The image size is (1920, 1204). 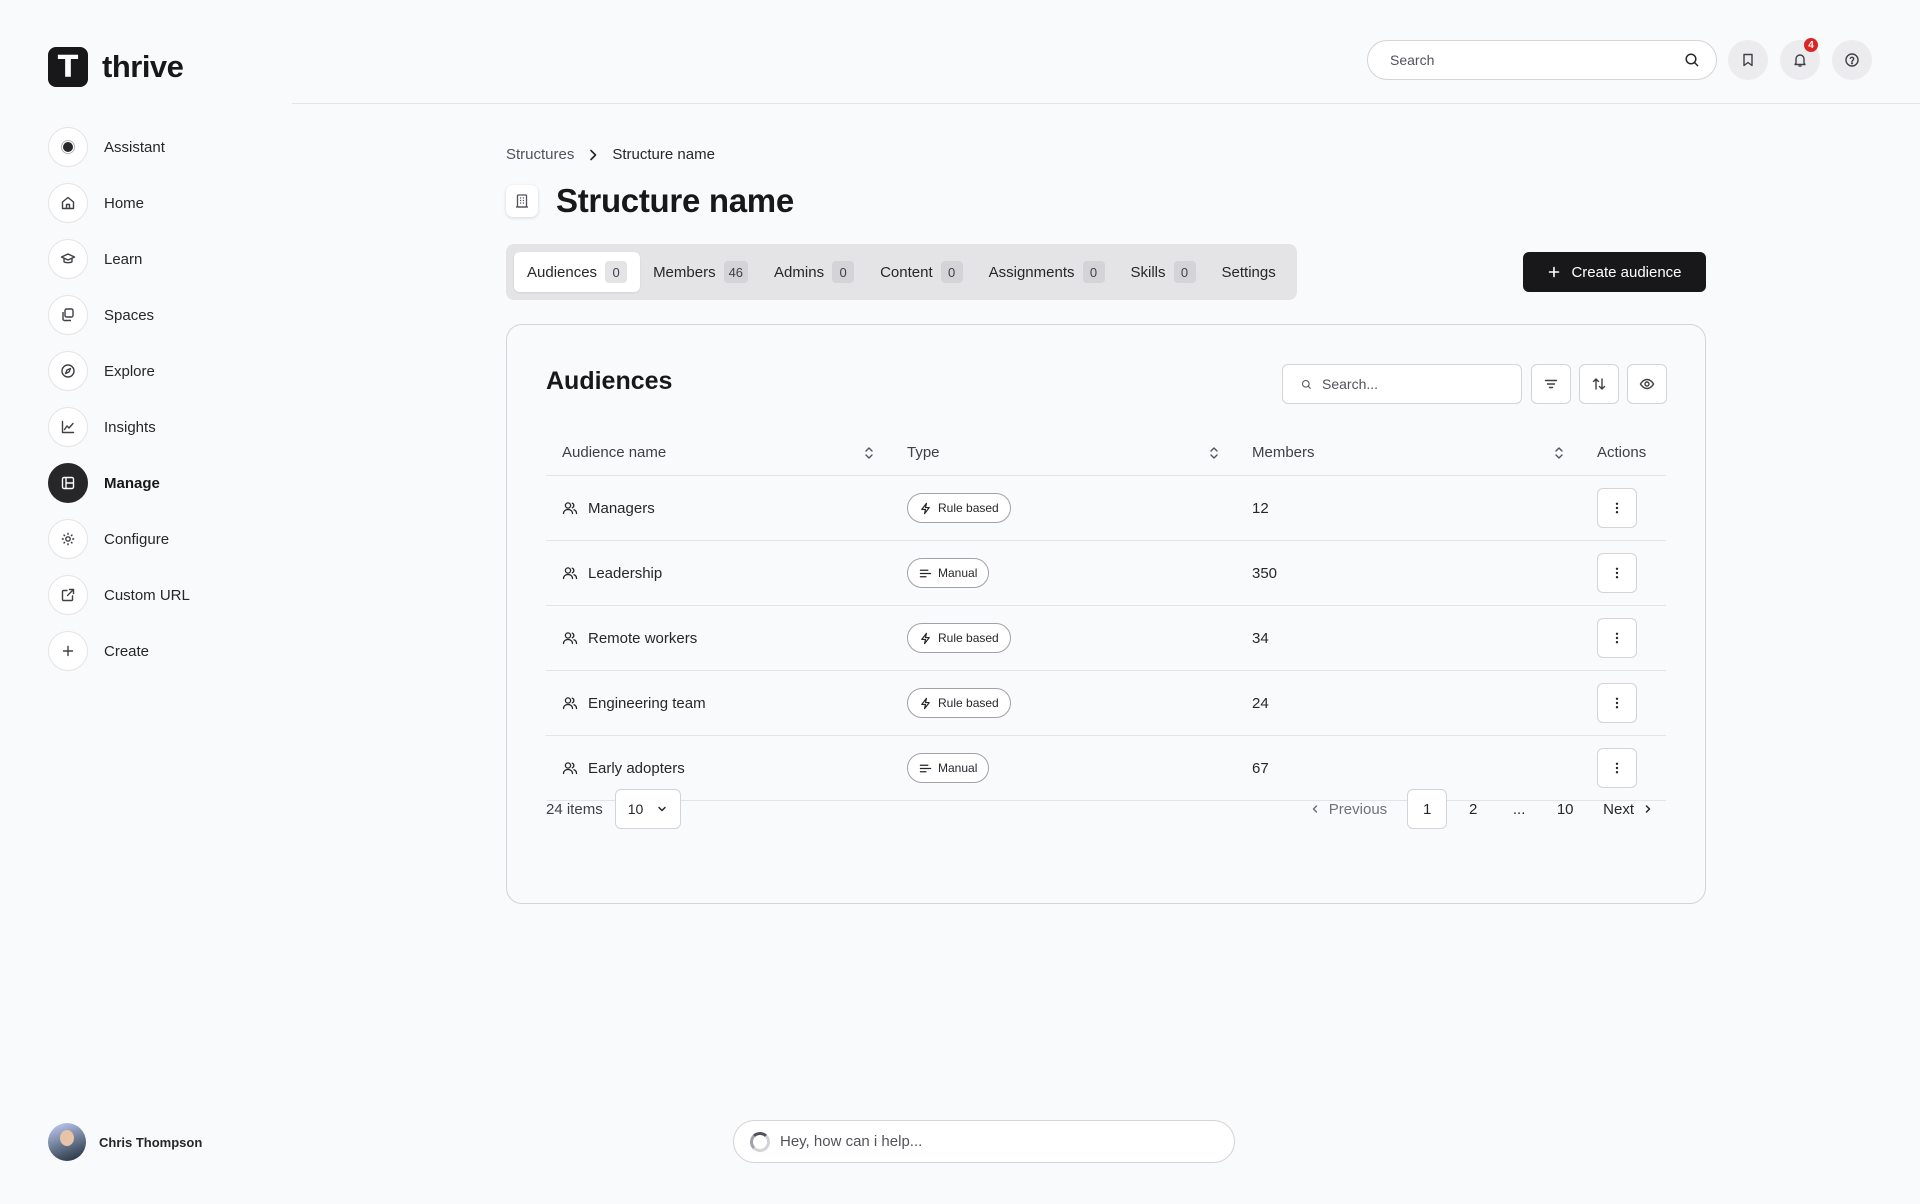 What do you see at coordinates (1306, 384) in the screenshot?
I see `search-icon` at bounding box center [1306, 384].